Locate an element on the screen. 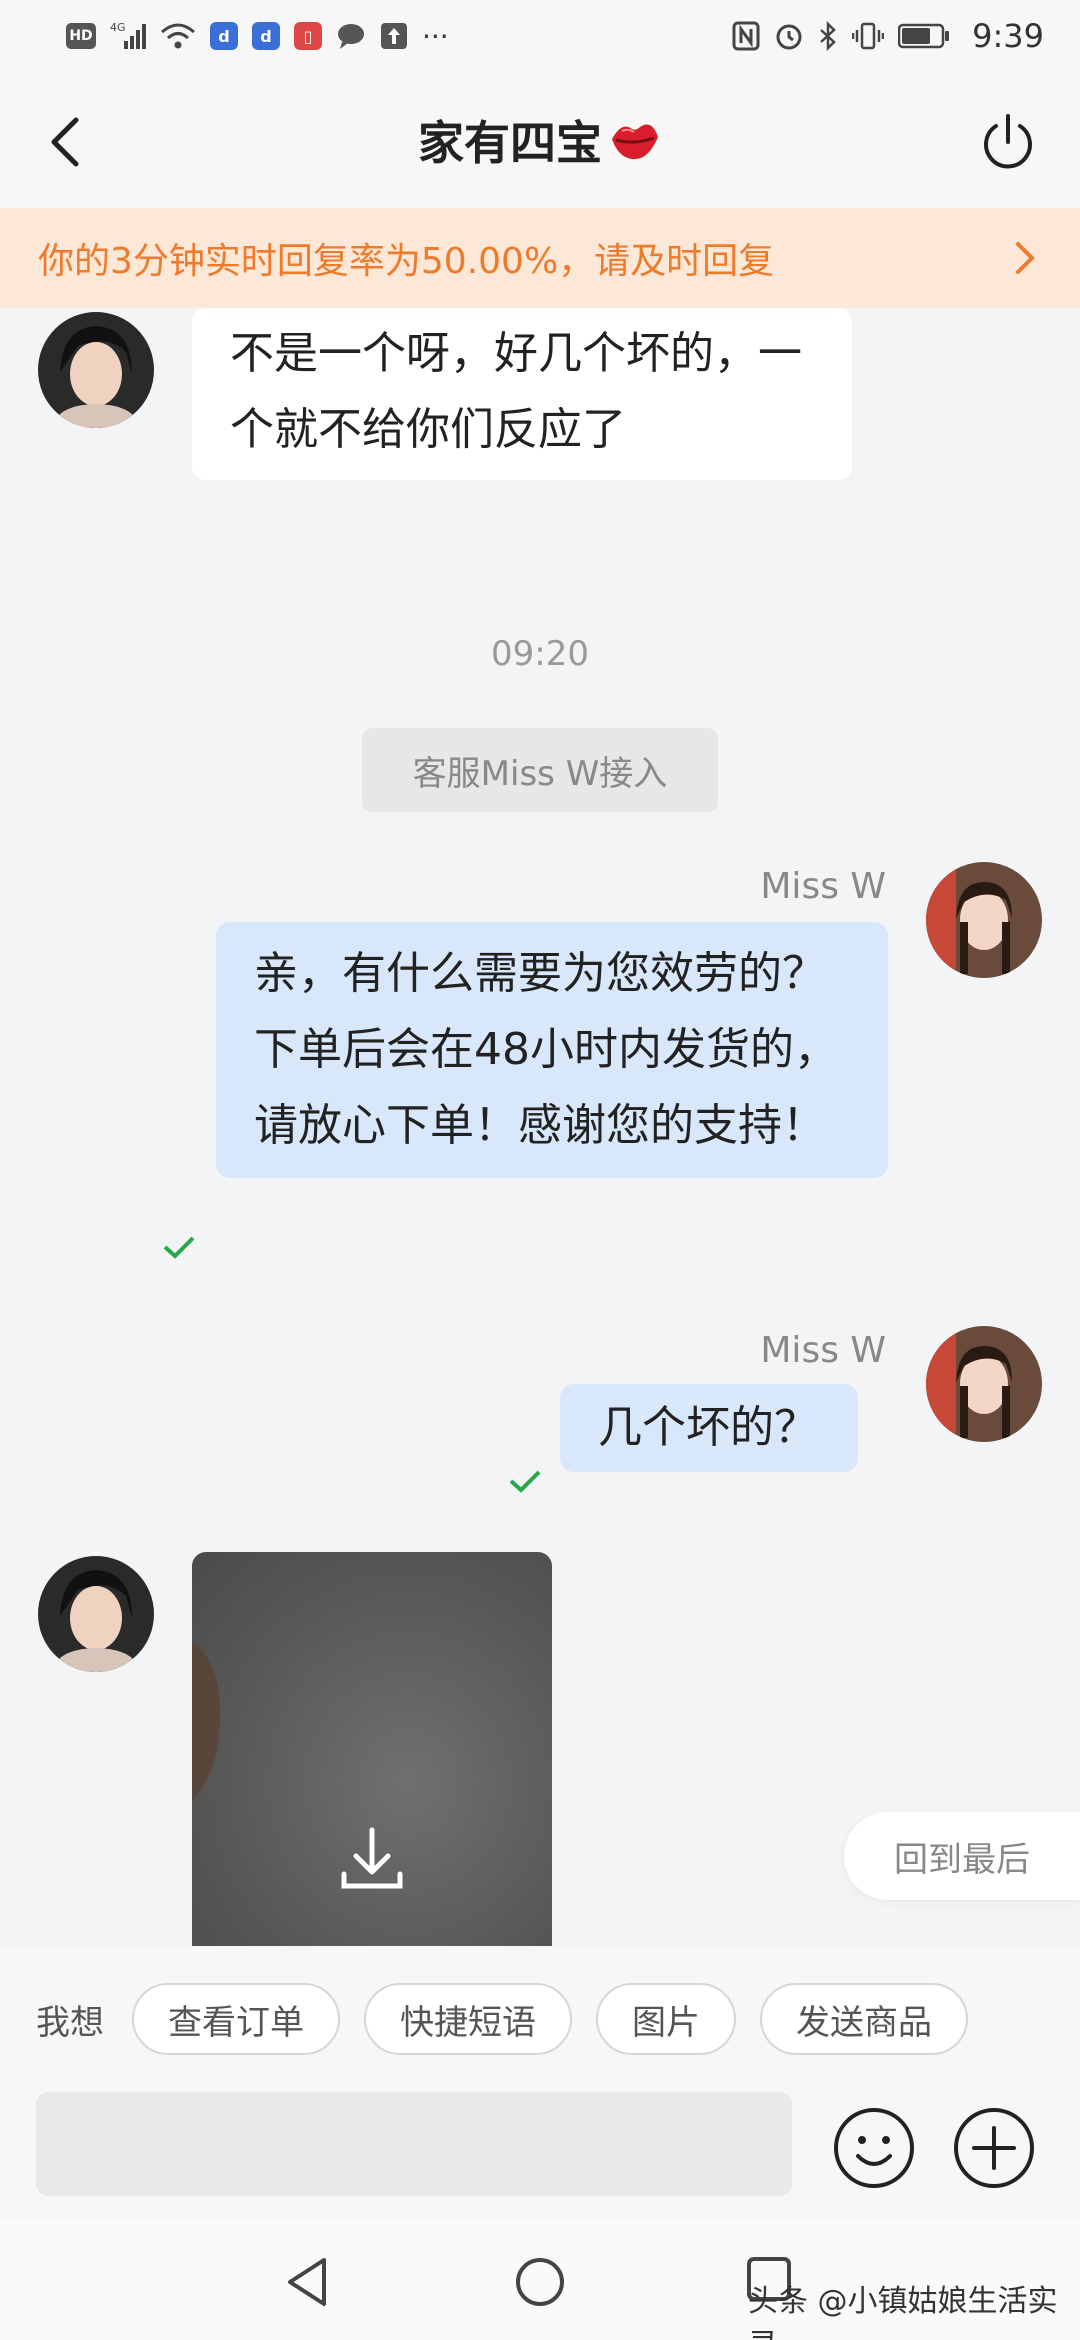  reply-rate-notice: 你的3分钟实时回复率为50.00%，请及时回复 is located at coordinates (540, 258).